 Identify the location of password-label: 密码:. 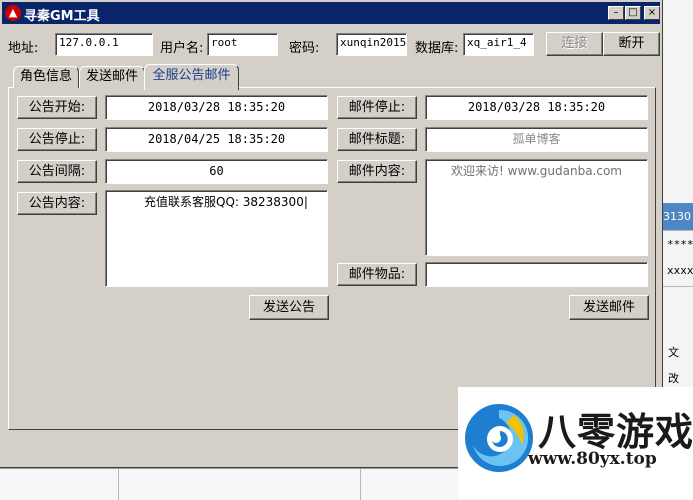
(304, 48).